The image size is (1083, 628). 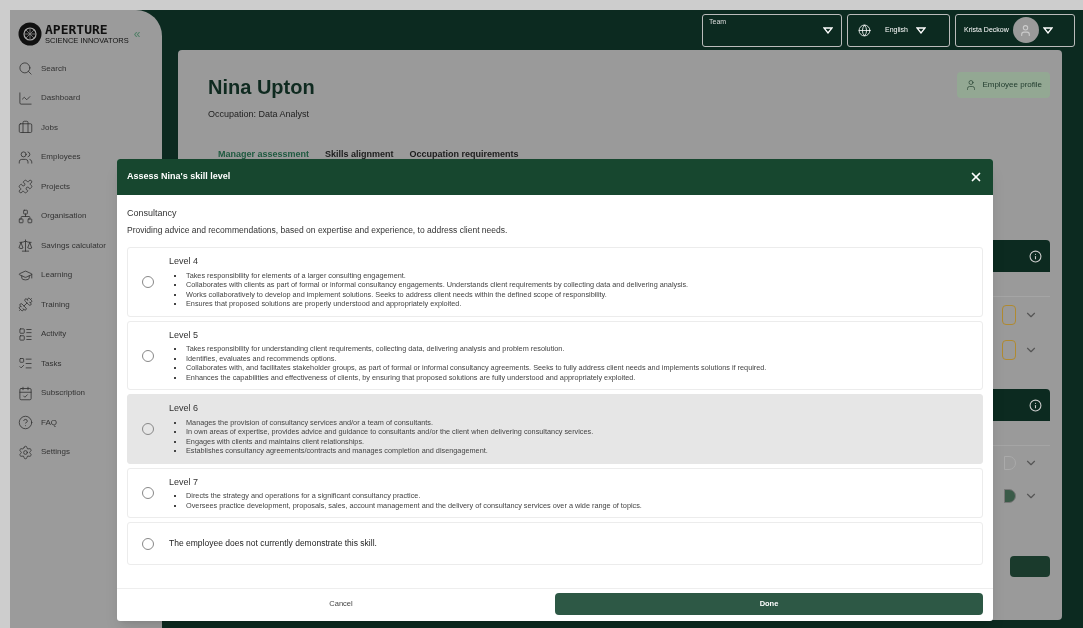 What do you see at coordinates (273, 544) in the screenshot?
I see `no-skill-label: The employee does not currently demonstrate this skill.` at bounding box center [273, 544].